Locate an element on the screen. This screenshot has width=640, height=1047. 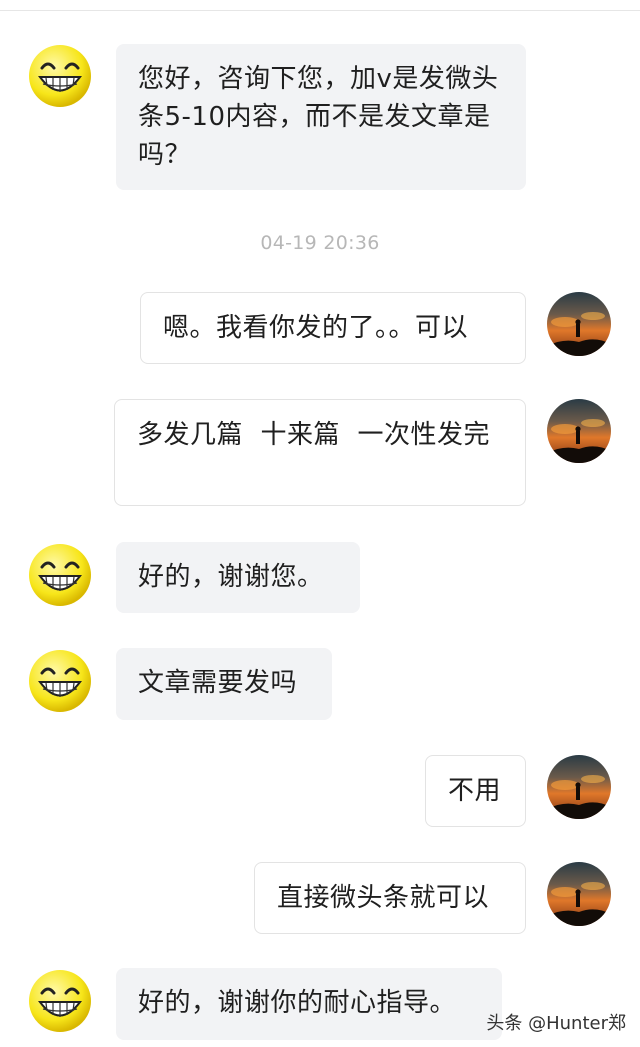
message-bubble-outgoing: 直接微头条就可以 is located at coordinates (390, 898).